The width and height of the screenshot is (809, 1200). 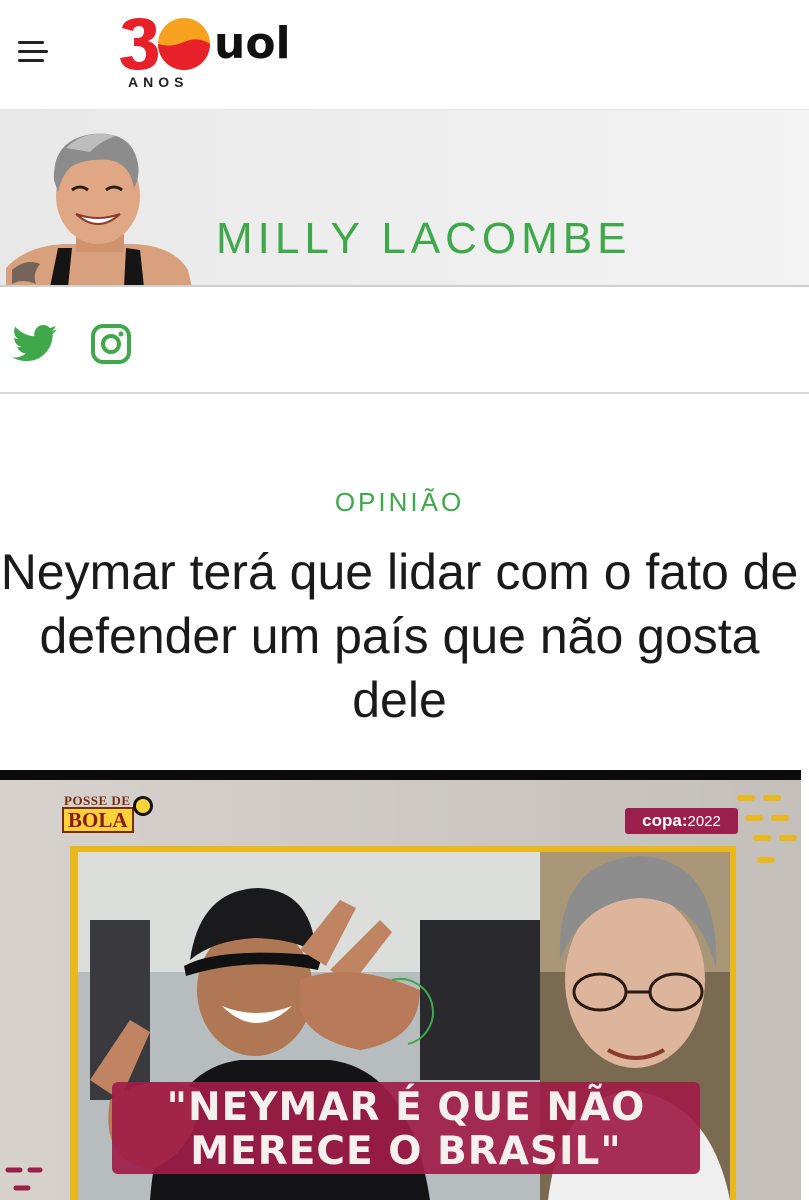 I want to click on quote-caption: "NEYMAR É QUE NÃO MERECE O BRASIL", so click(x=406, y=1130).